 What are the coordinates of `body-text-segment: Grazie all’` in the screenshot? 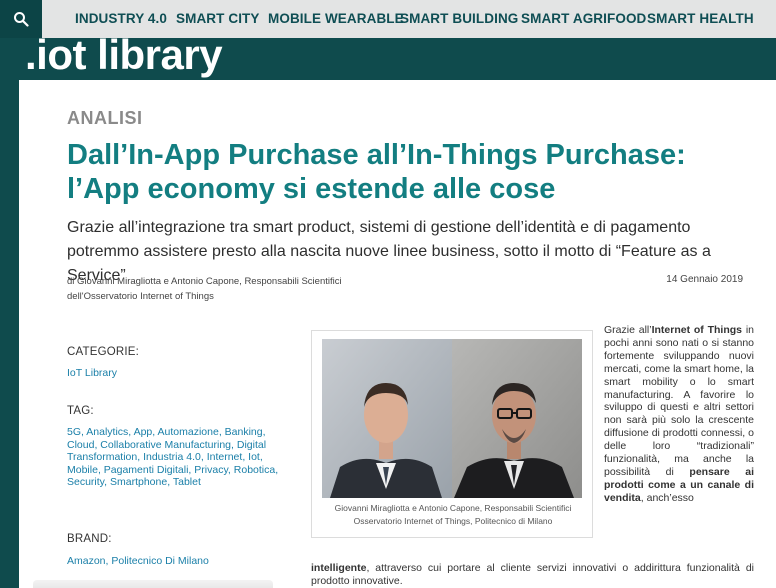 It's located at (628, 330).